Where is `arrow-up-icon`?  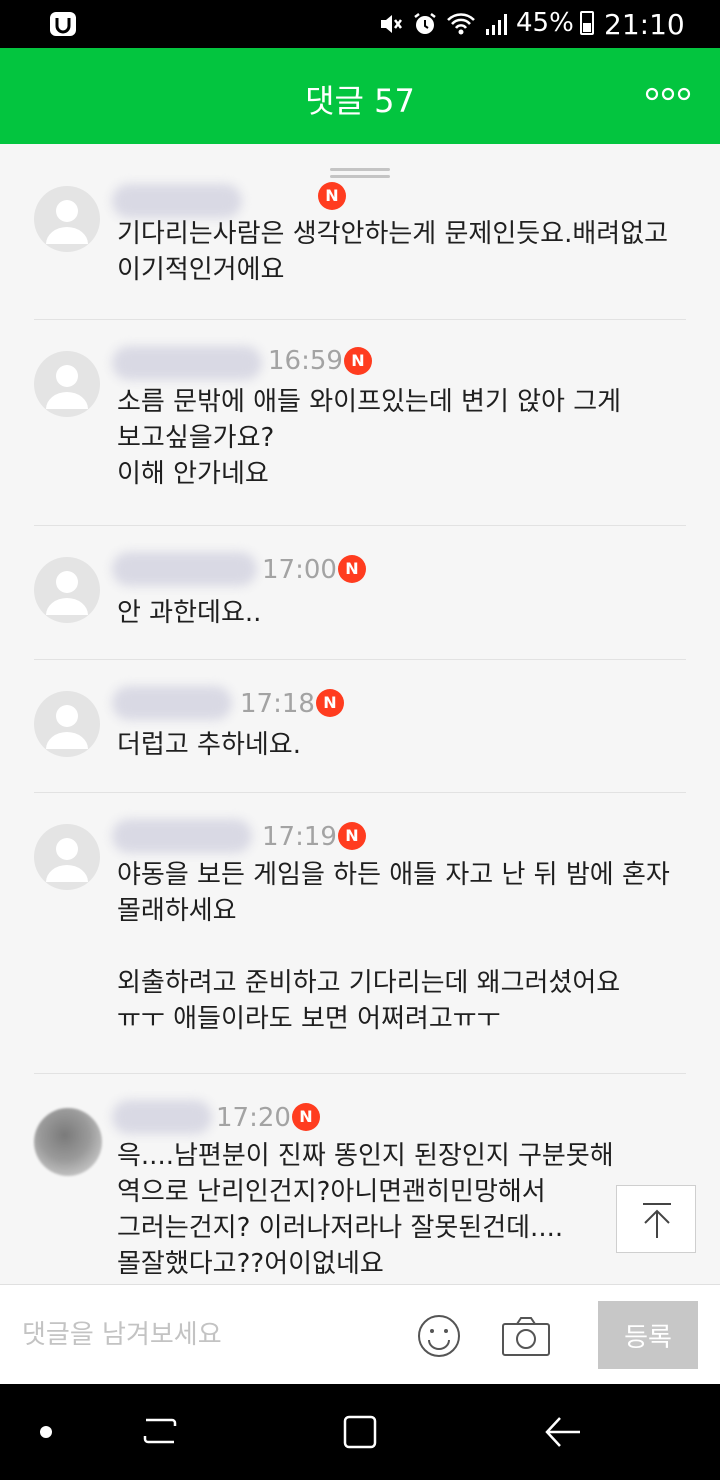 arrow-up-icon is located at coordinates (657, 1220).